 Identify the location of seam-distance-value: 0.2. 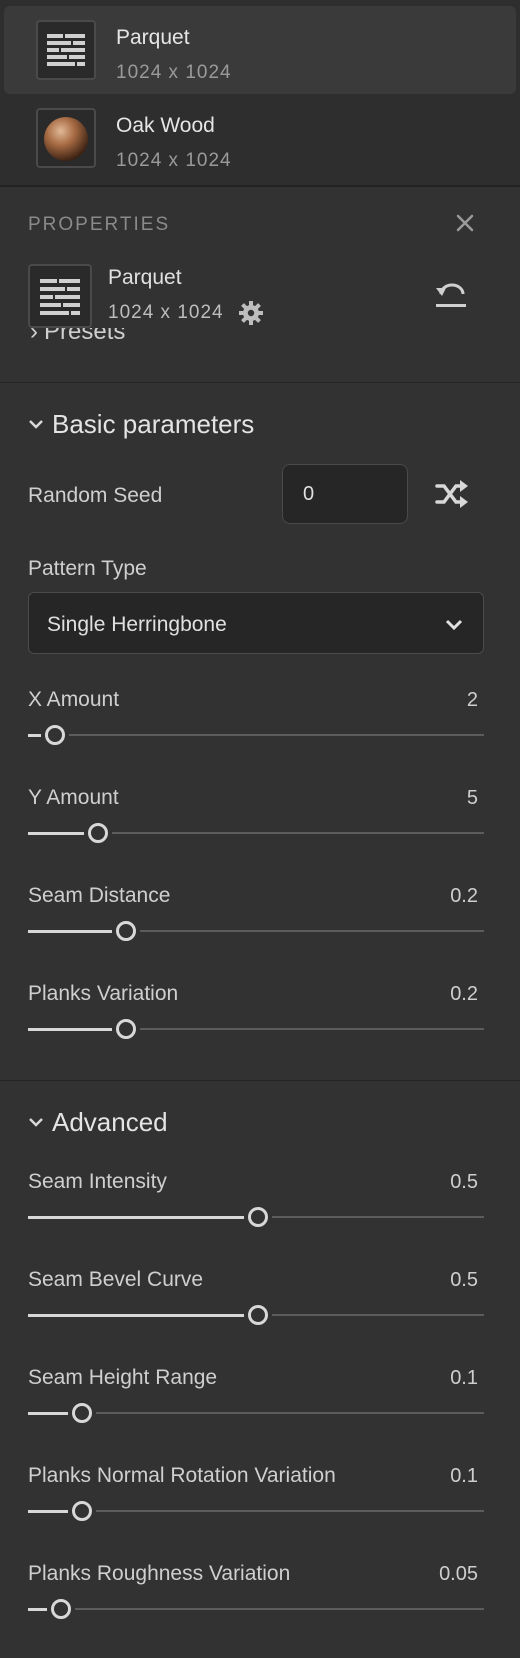
(464, 896).